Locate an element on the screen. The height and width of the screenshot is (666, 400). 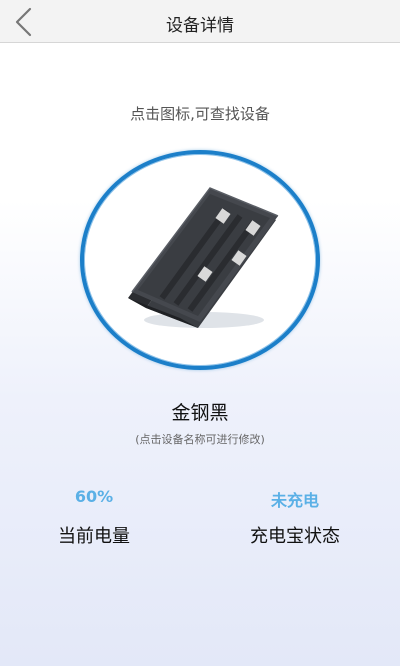
power-bank-icon is located at coordinates (203, 257).